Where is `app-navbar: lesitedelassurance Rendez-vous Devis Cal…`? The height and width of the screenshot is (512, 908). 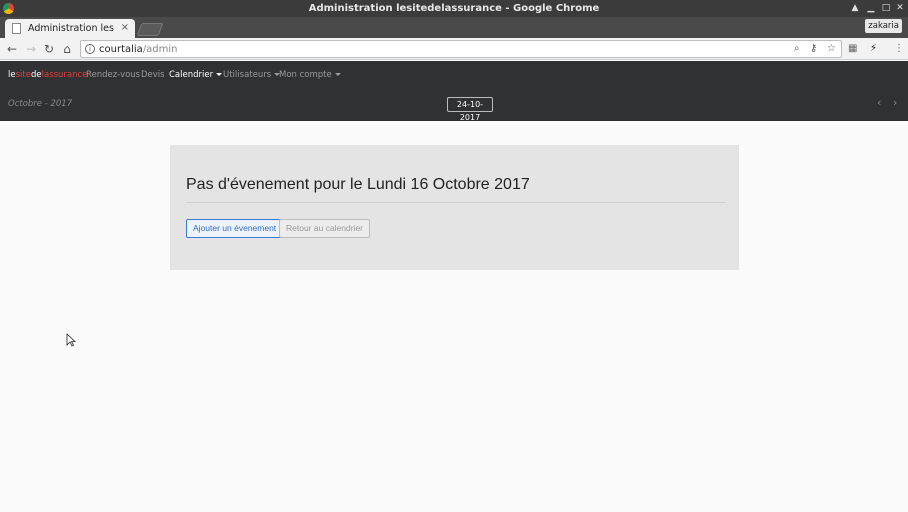 app-navbar: lesitedelassurance Rendez-vous Devis Cal… is located at coordinates (454, 91).